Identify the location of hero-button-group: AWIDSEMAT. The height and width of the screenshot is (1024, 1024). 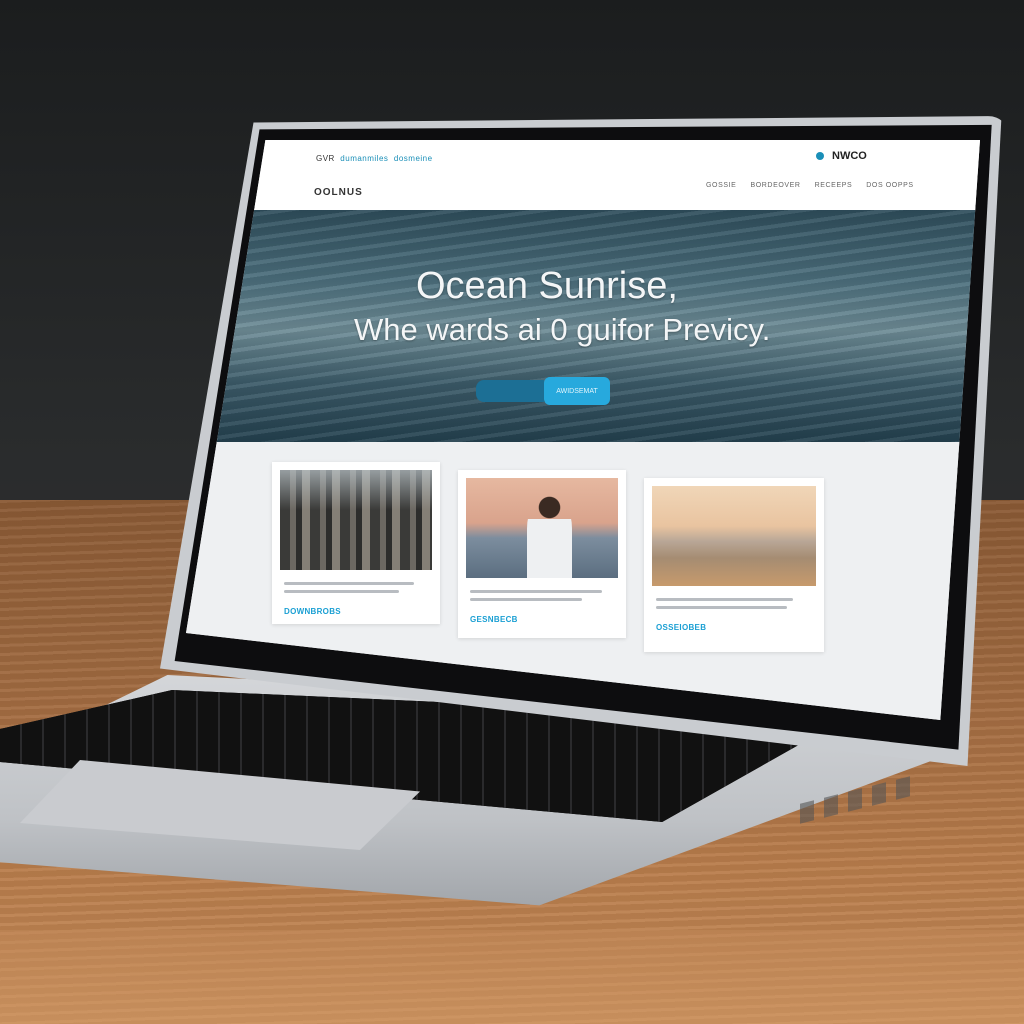
(543, 391).